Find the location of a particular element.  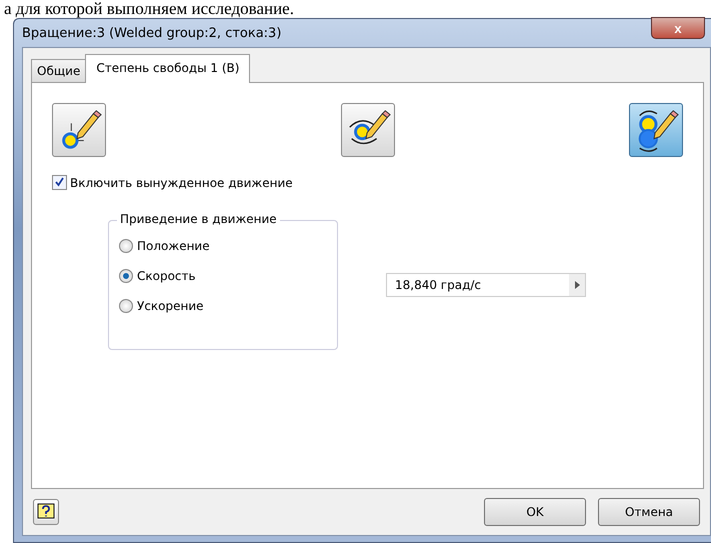

radio-label: Скорость is located at coordinates (166, 276).